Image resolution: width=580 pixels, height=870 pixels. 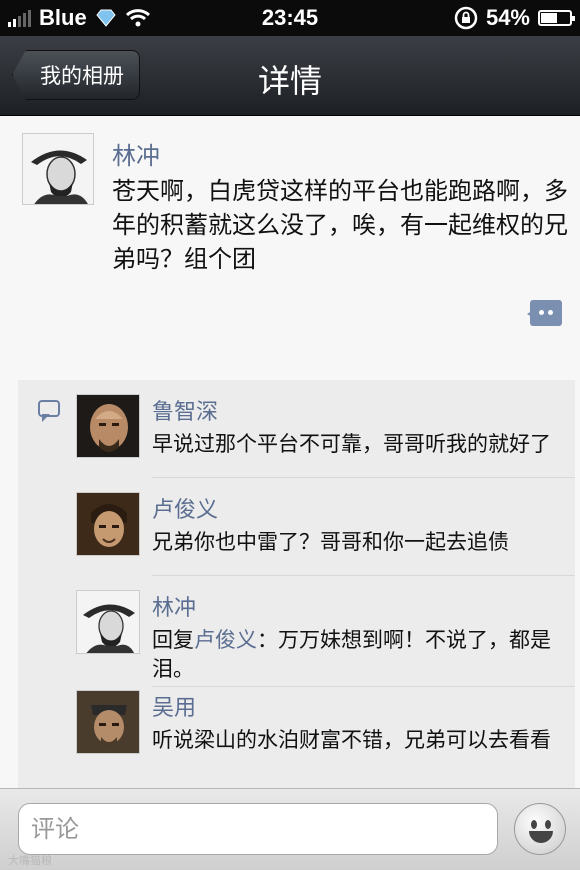 I want to click on commenter-name: 卢俊义, so click(x=185, y=508).